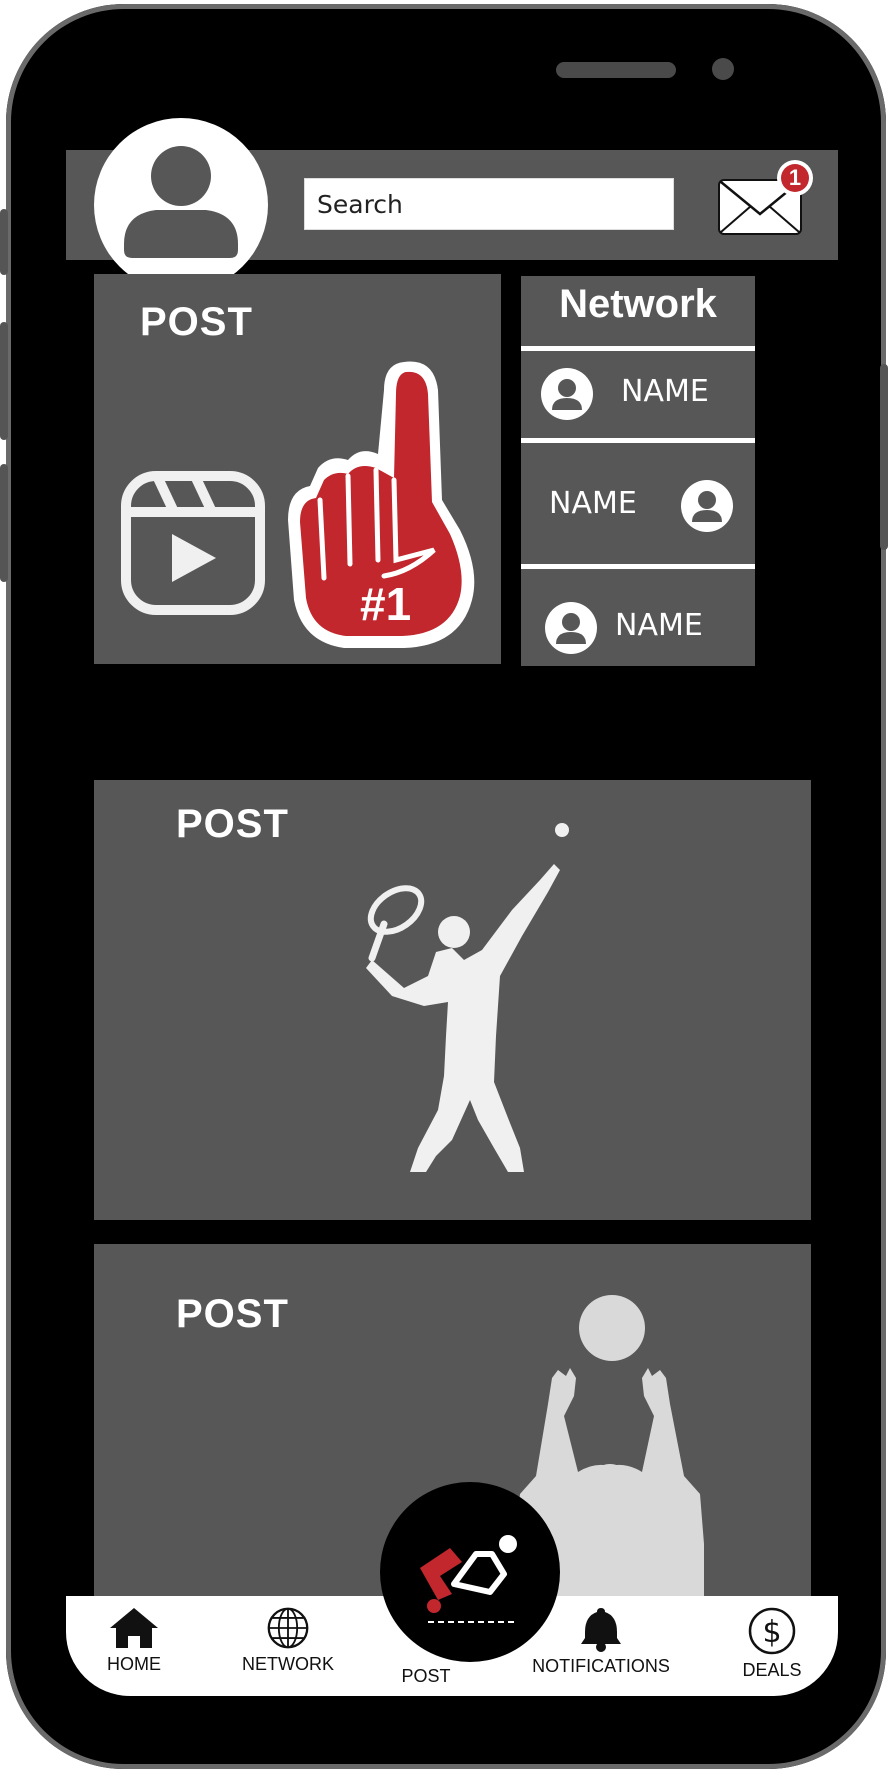 The height and width of the screenshot is (1776, 891). Describe the element at coordinates (134, 1664) in the screenshot. I see `tab-label: HOME` at that location.